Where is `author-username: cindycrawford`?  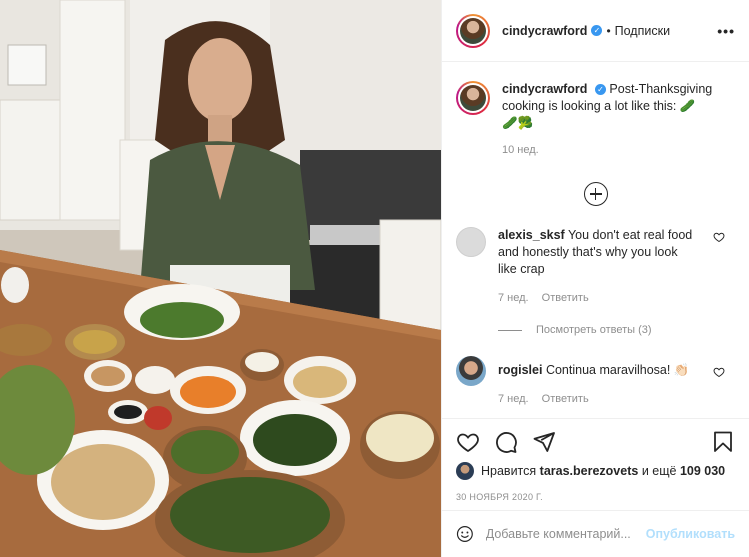
author-username: cindycrawford is located at coordinates (544, 31).